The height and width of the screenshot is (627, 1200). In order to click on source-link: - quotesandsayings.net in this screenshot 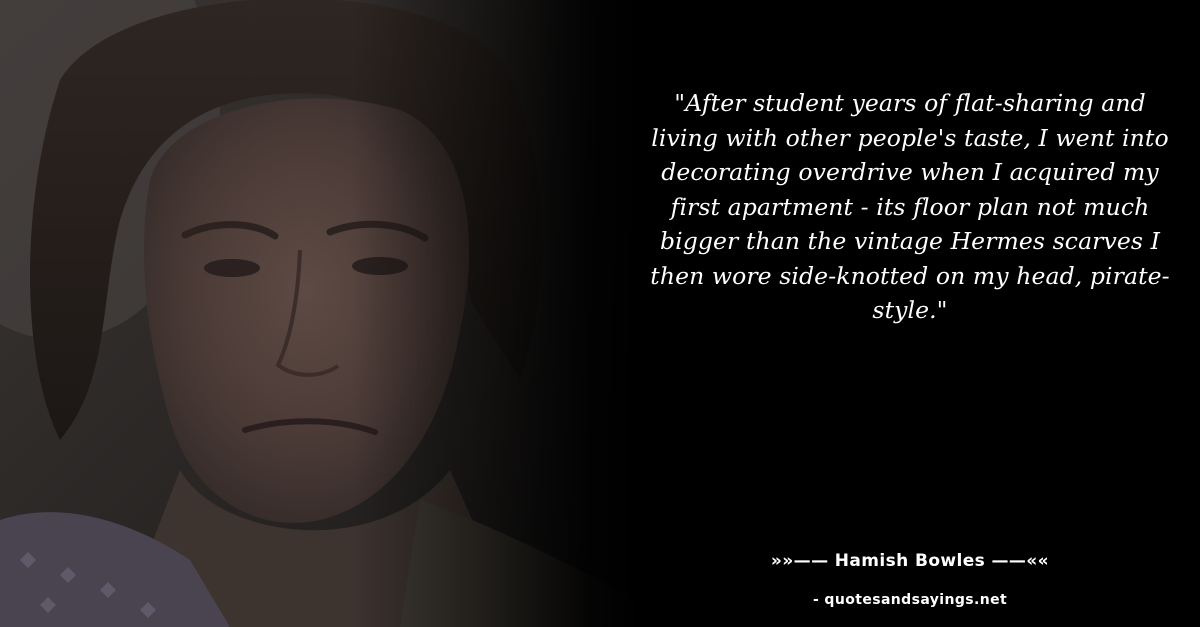, I will do `click(910, 600)`.